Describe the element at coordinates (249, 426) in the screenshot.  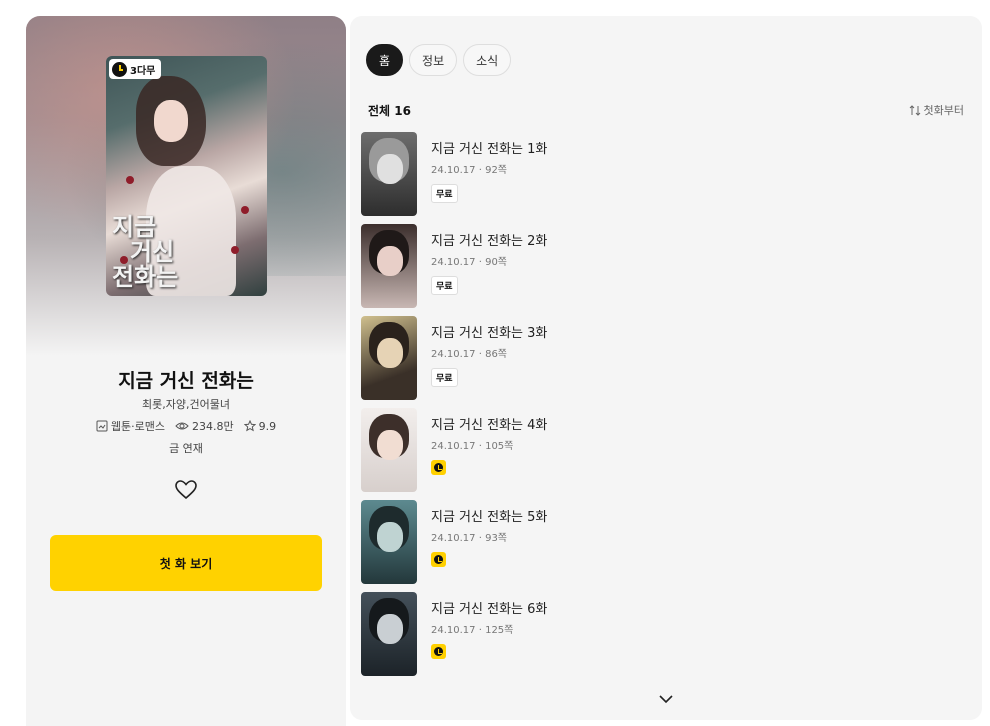
I see `star-icon` at that location.